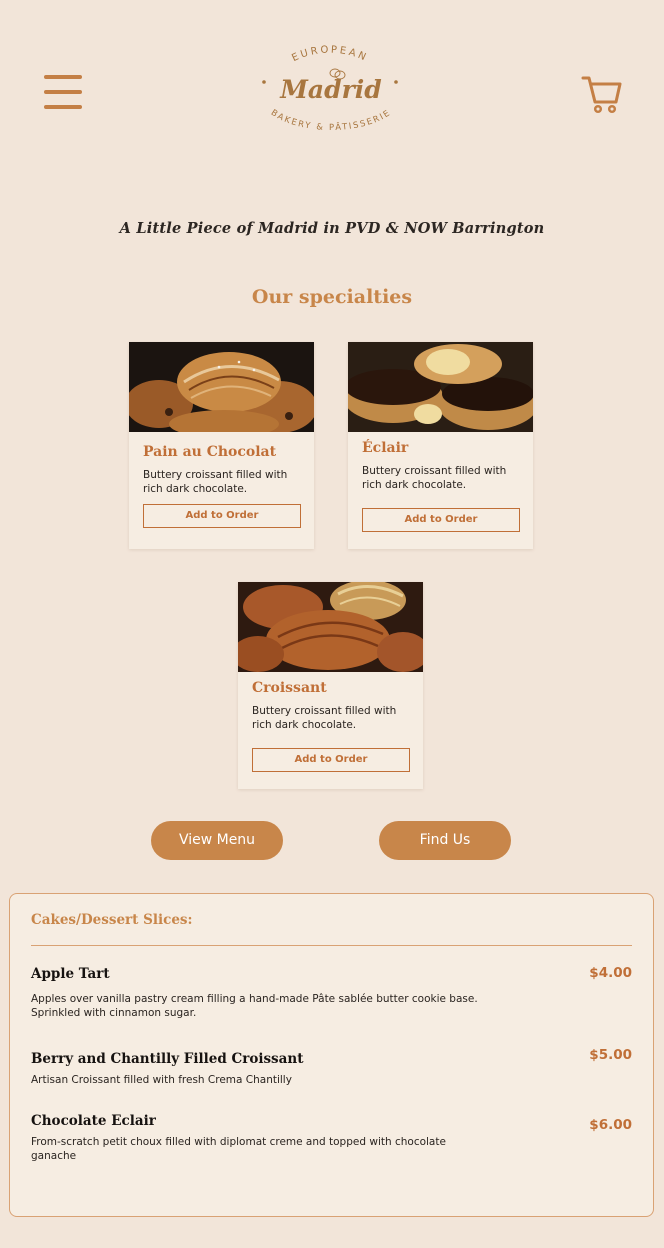 The width and height of the screenshot is (664, 1248). Describe the element at coordinates (445, 840) in the screenshot. I see `find-us-button: Find Us` at that location.